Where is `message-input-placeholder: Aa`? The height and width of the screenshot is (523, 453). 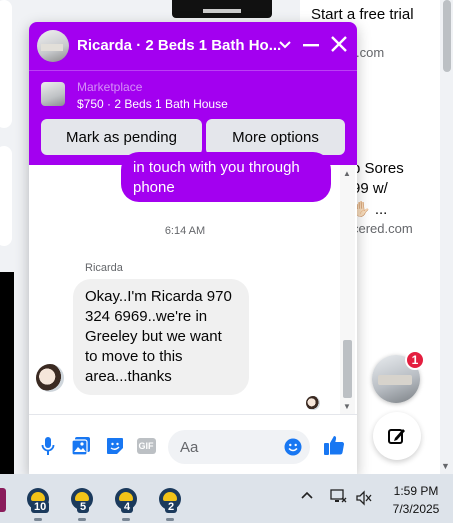
message-input-placeholder: Aa is located at coordinates (189, 447).